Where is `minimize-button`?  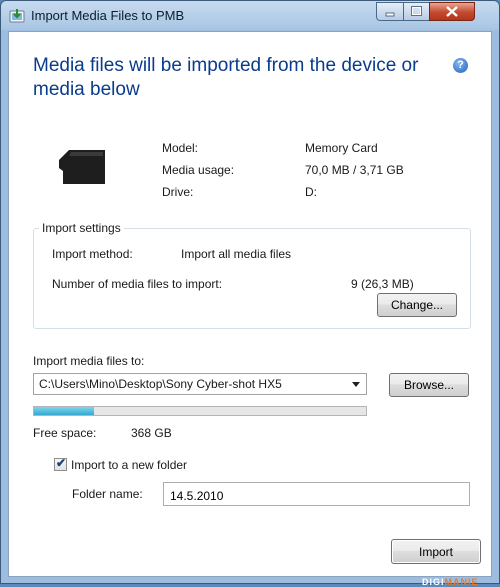
minimize-button is located at coordinates (390, 11).